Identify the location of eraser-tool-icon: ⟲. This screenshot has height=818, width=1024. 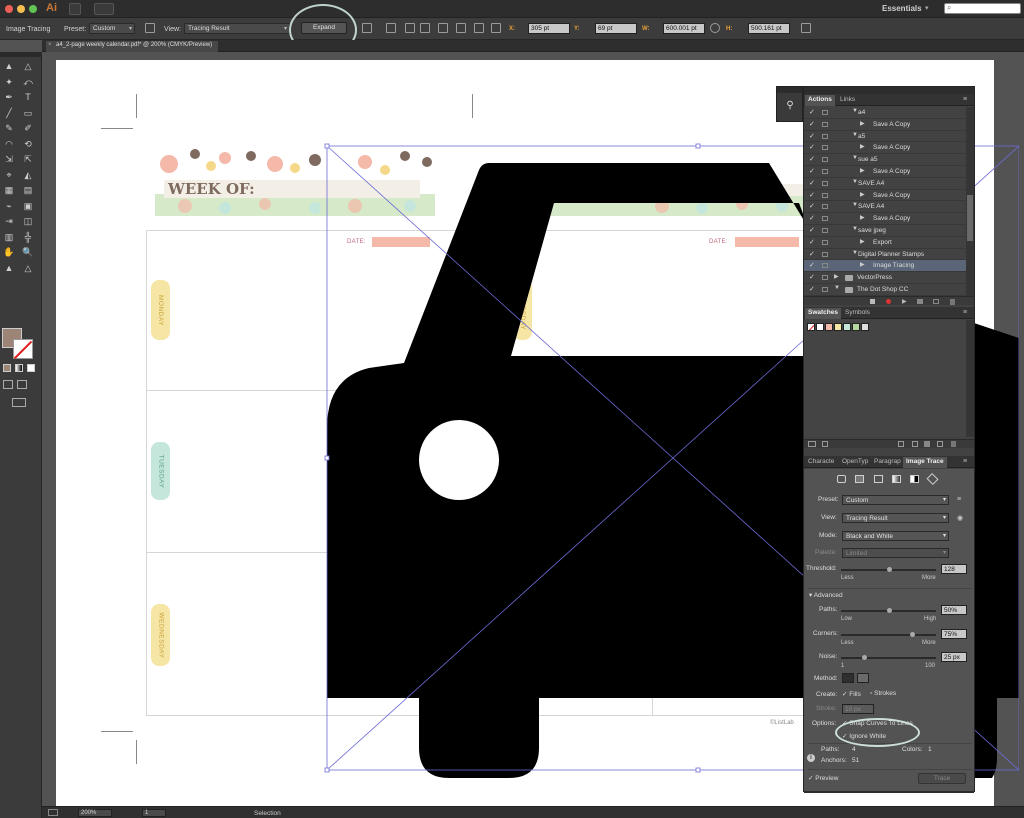
(28, 144).